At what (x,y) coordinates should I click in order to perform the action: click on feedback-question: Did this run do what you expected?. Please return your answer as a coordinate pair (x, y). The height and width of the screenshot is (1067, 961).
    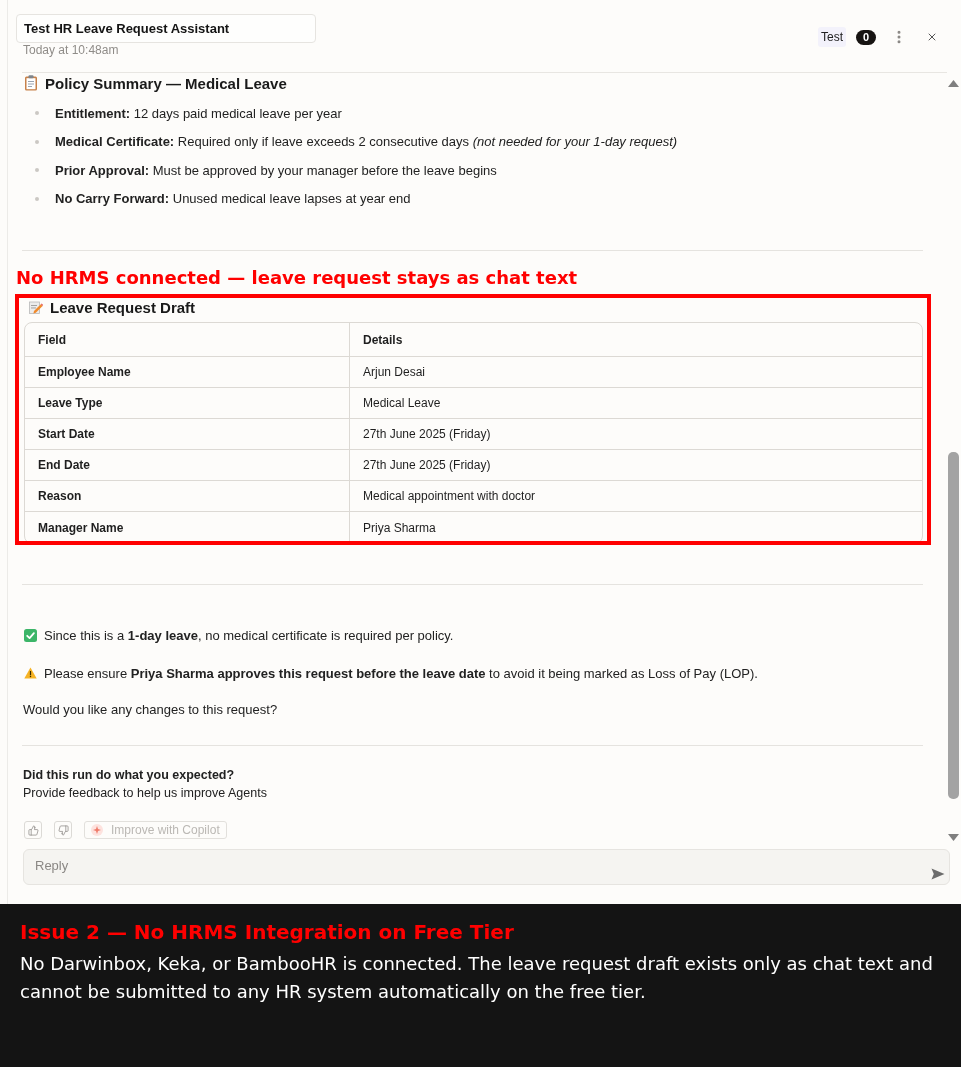
    Looking at the image, I should click on (129, 775).